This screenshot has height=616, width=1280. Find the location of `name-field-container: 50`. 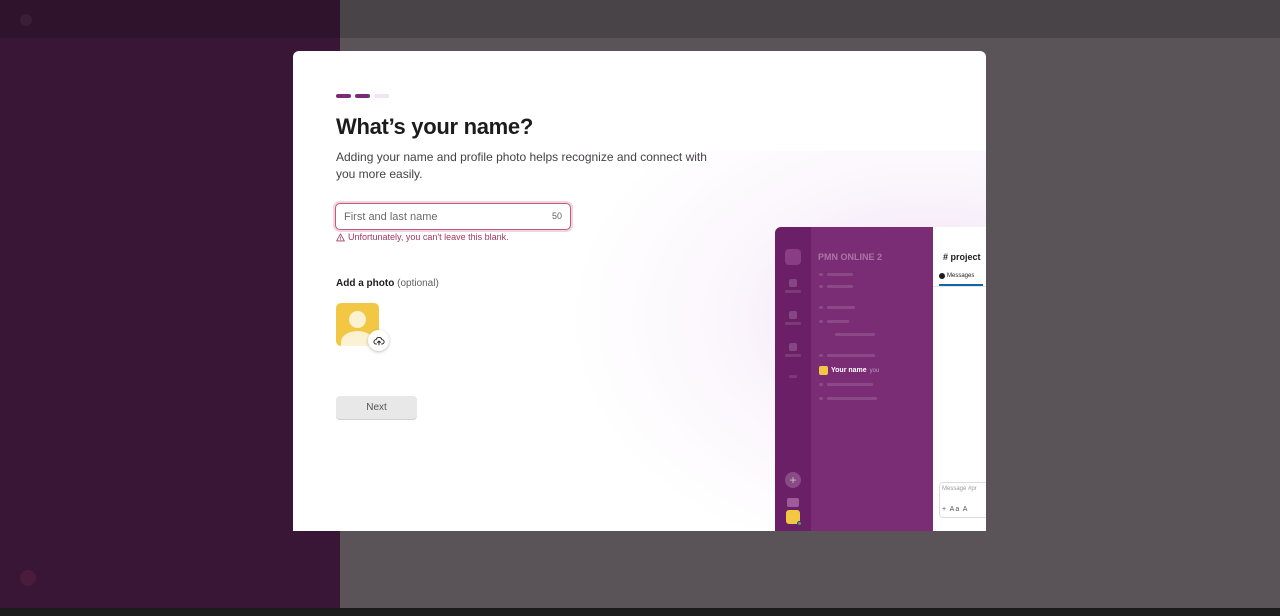

name-field-container: 50 is located at coordinates (453, 216).